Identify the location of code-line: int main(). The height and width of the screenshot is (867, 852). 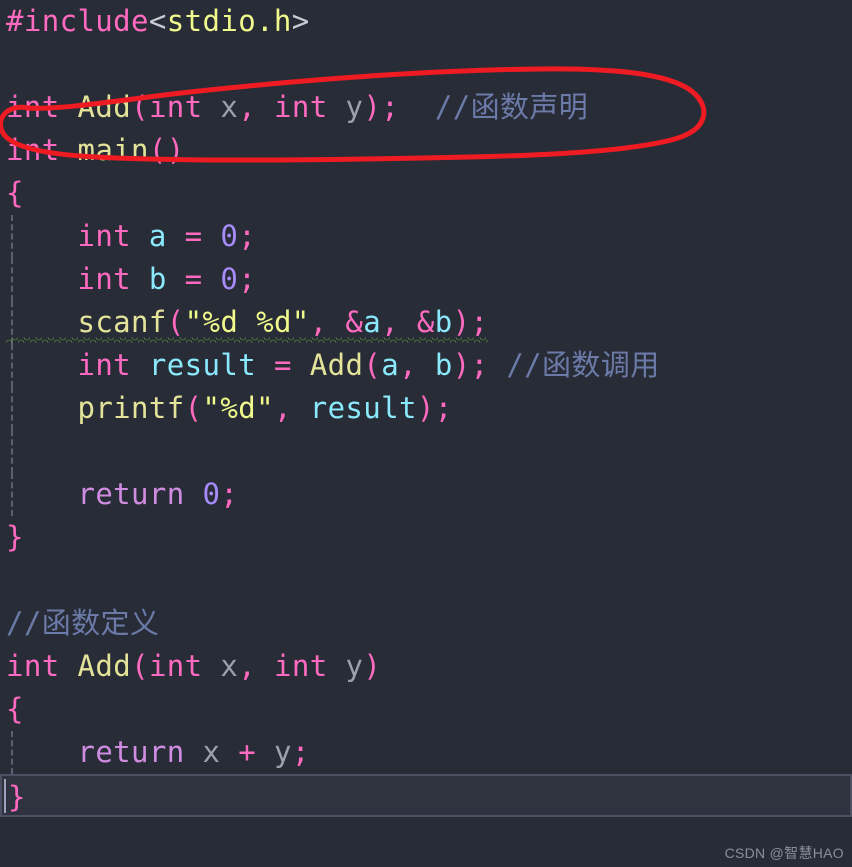
(426, 150).